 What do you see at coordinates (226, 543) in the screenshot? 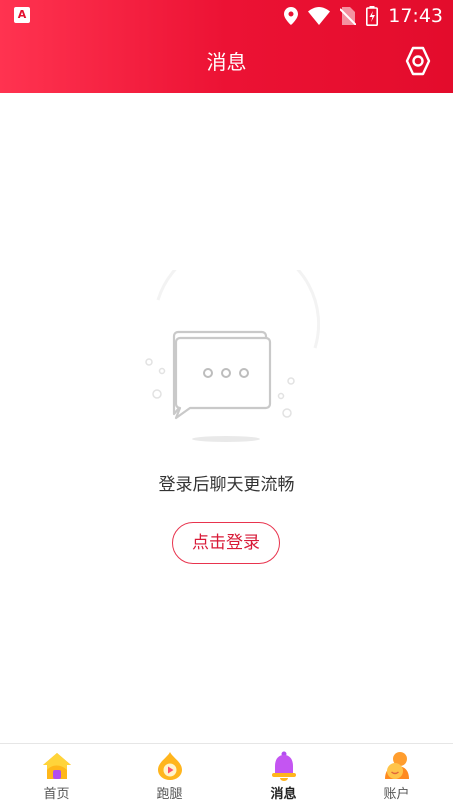
I see `login-button: 点击登录` at bounding box center [226, 543].